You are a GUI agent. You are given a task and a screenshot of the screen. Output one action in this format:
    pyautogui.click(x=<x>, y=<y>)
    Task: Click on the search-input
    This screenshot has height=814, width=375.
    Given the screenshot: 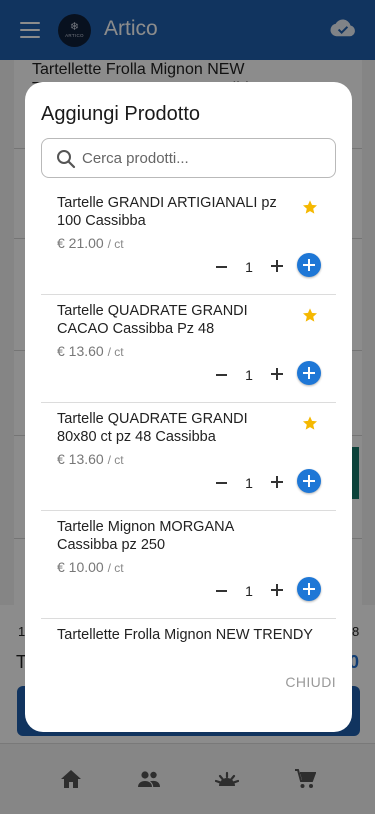 What is the action you would take?
    pyautogui.click(x=204, y=158)
    